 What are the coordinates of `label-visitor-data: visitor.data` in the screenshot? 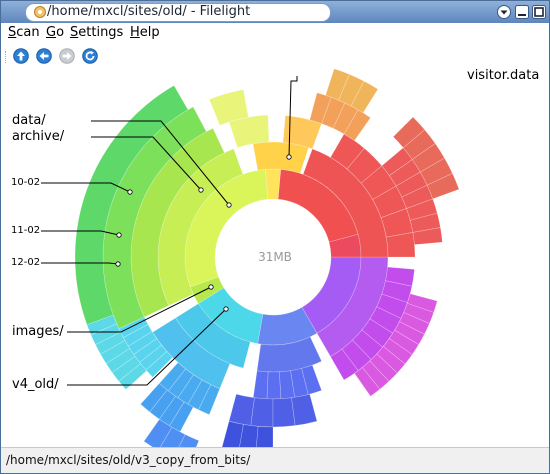 It's located at (503, 76).